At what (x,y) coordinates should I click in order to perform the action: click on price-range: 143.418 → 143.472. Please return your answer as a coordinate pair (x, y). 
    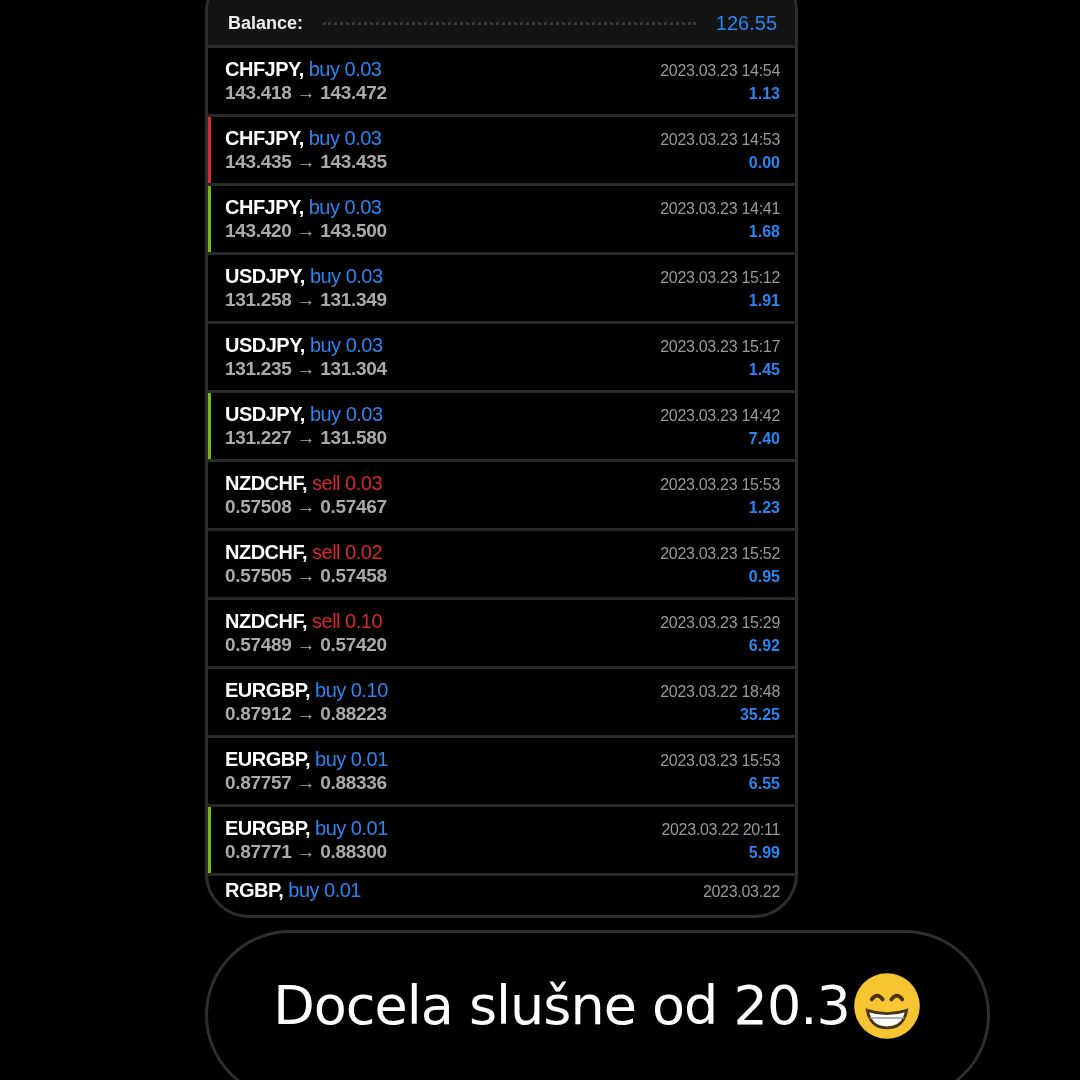
    Looking at the image, I should click on (306, 93).